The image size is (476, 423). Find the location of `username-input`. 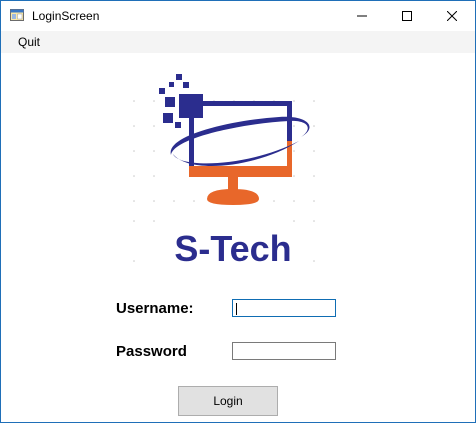

username-input is located at coordinates (284, 308).